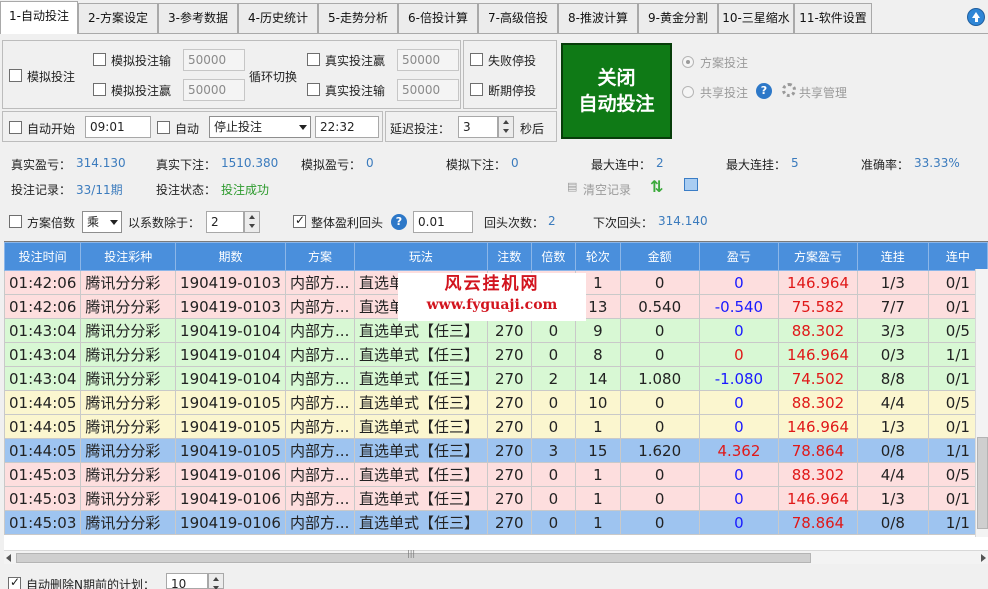 Image resolution: width=988 pixels, height=589 pixels. What do you see at coordinates (598, 256) in the screenshot?
I see `column-header: 轮次` at bounding box center [598, 256].